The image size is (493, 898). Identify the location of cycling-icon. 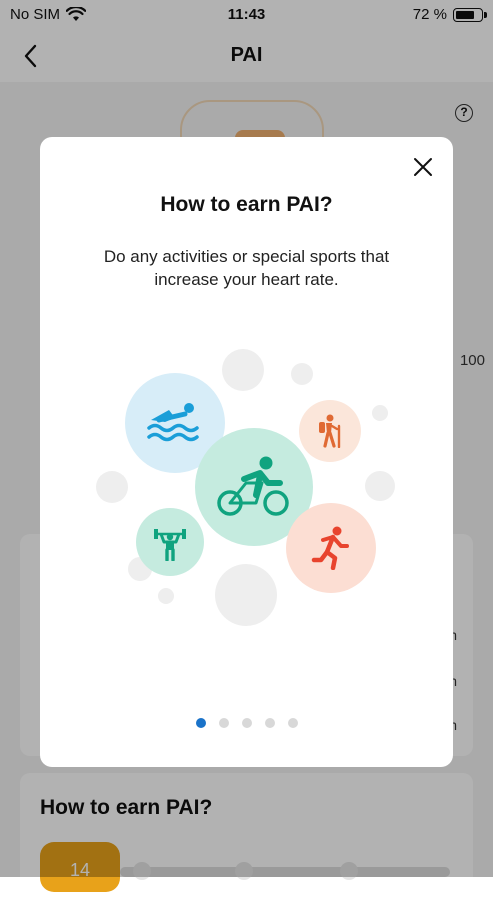
(253, 486).